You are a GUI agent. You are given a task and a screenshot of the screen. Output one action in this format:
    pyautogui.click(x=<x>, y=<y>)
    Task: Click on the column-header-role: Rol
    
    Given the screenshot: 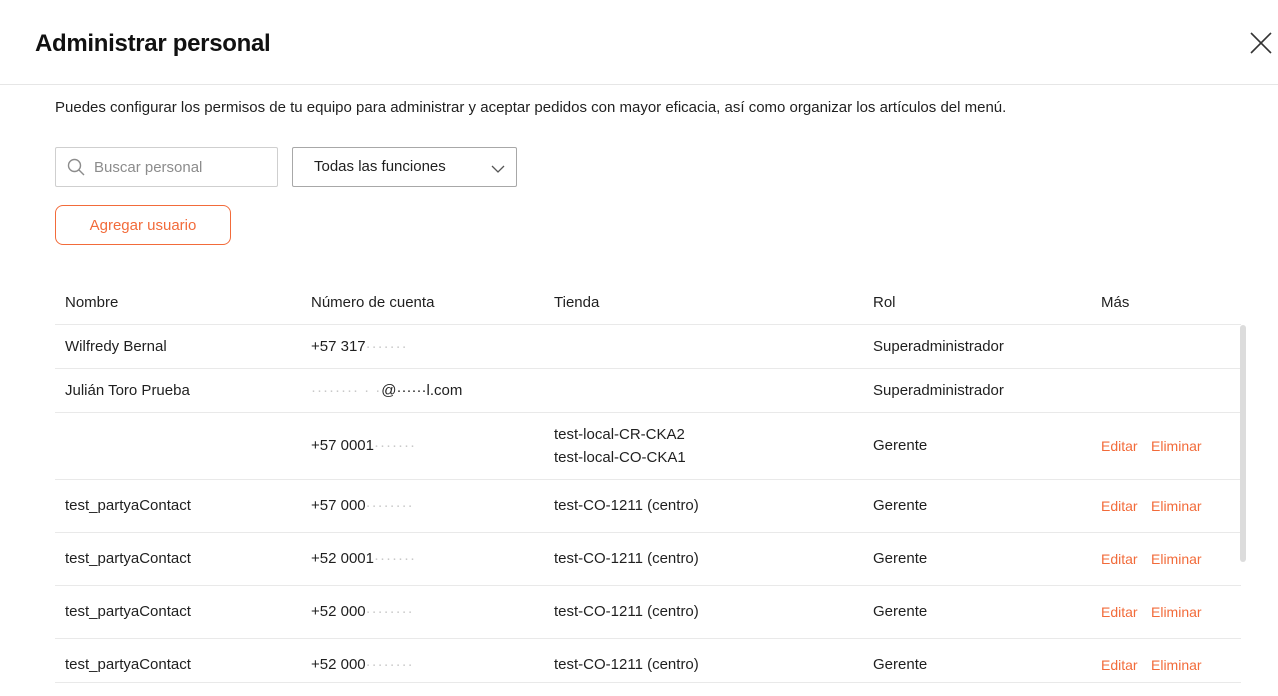 What is the action you would take?
    pyautogui.click(x=884, y=302)
    